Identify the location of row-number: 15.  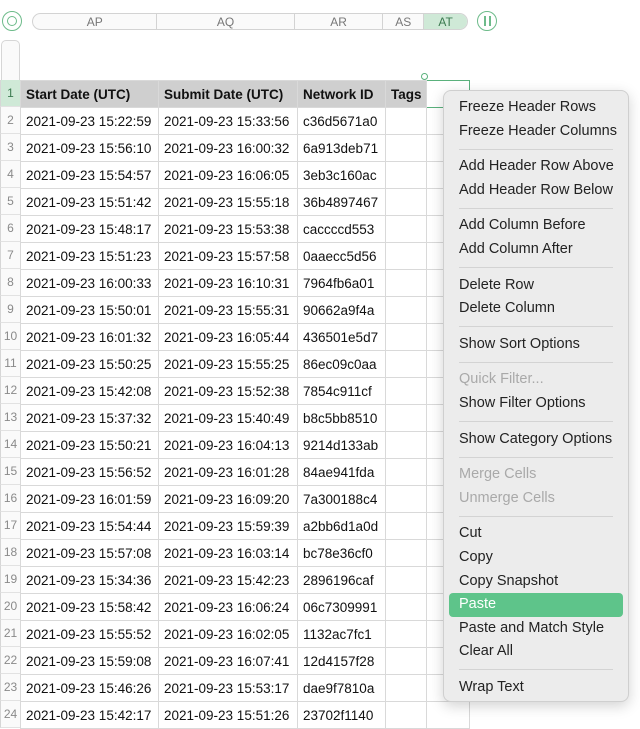
(10, 471).